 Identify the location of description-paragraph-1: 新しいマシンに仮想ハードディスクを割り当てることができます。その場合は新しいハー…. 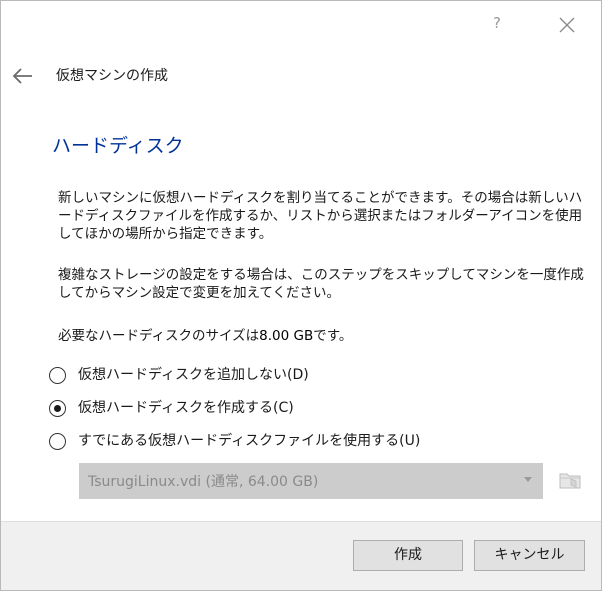
(320, 216).